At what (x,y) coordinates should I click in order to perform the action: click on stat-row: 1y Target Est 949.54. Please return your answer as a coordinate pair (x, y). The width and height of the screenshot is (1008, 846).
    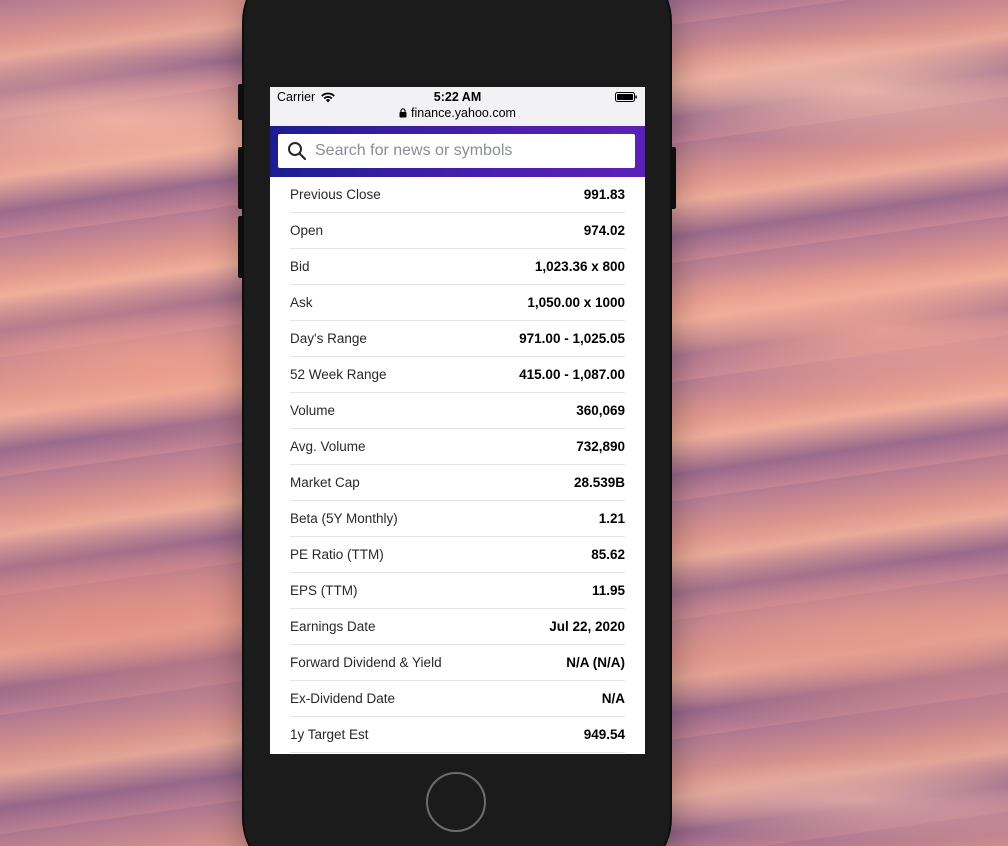
    Looking at the image, I should click on (457, 735).